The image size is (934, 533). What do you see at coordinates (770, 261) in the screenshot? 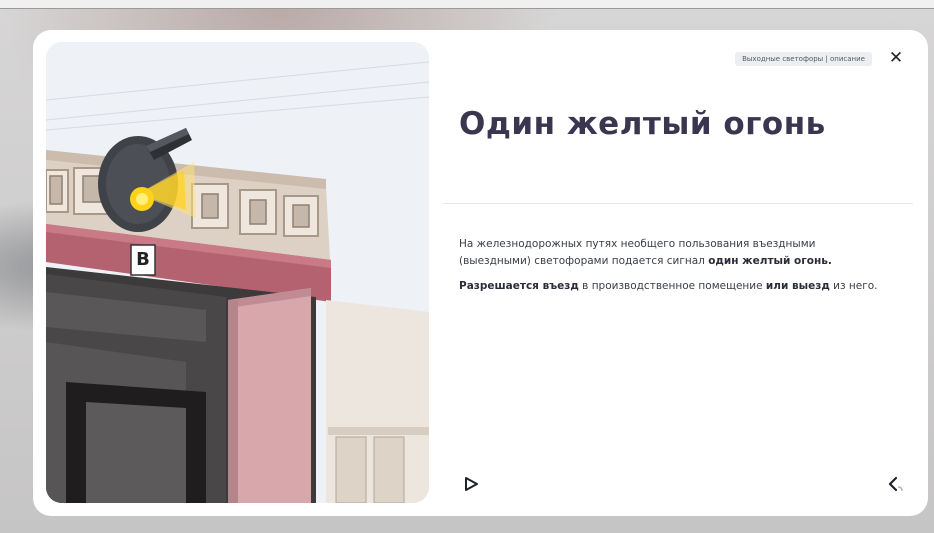
I see `paragraph-1-bold: один желтый огонь.` at bounding box center [770, 261].